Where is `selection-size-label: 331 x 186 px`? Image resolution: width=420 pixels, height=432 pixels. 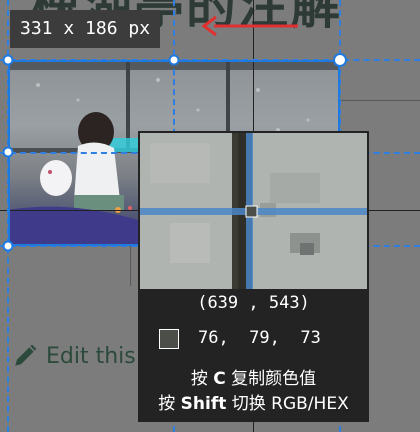 selection-size-label: 331 x 186 px is located at coordinates (85, 29).